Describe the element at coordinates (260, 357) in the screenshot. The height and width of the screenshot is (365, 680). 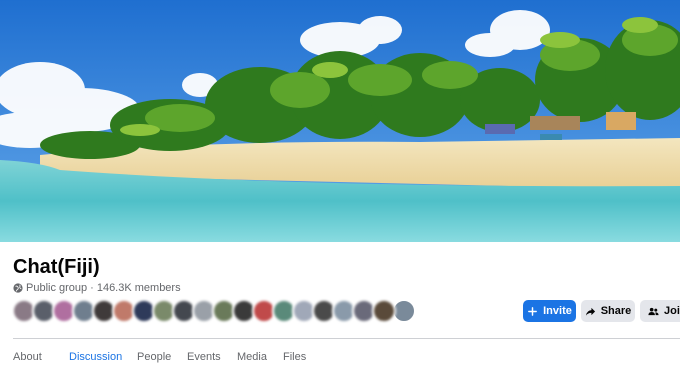
I see `tab-media: Media` at that location.